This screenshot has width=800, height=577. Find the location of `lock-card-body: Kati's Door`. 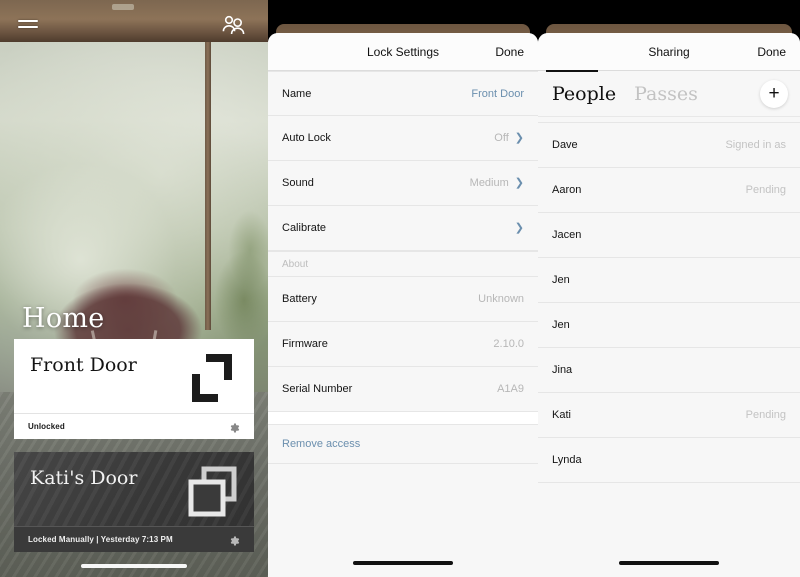

lock-card-body: Kati's Door is located at coordinates (134, 489).